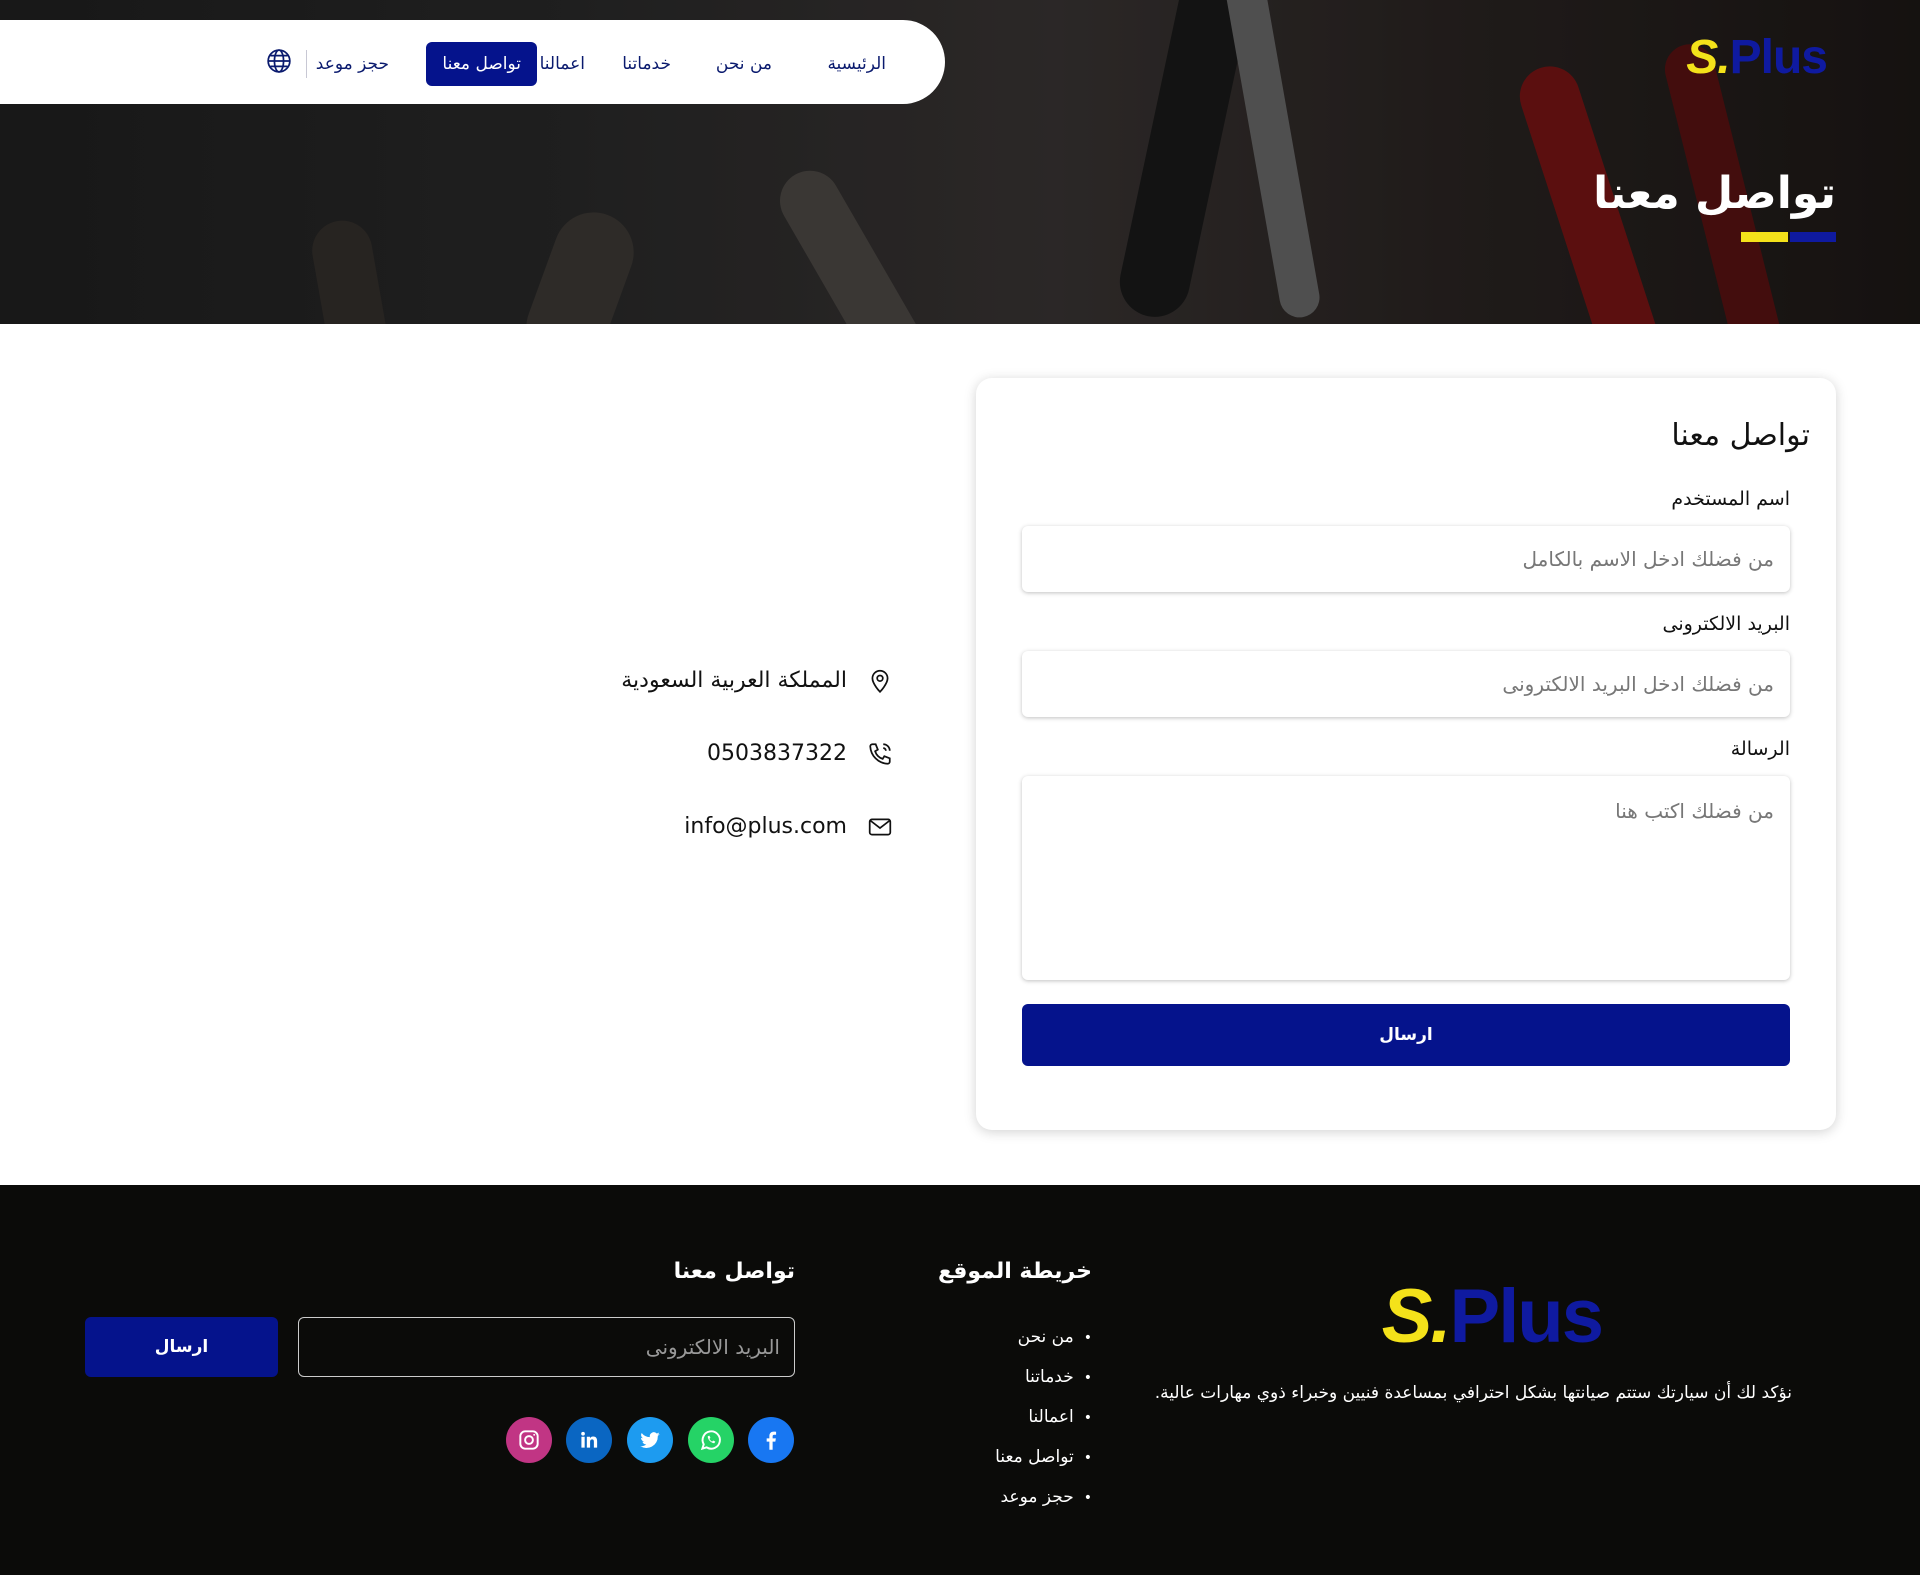 Image resolution: width=1920 pixels, height=1575 pixels. What do you see at coordinates (765, 827) in the screenshot?
I see `email-text: info@plus.com` at bounding box center [765, 827].